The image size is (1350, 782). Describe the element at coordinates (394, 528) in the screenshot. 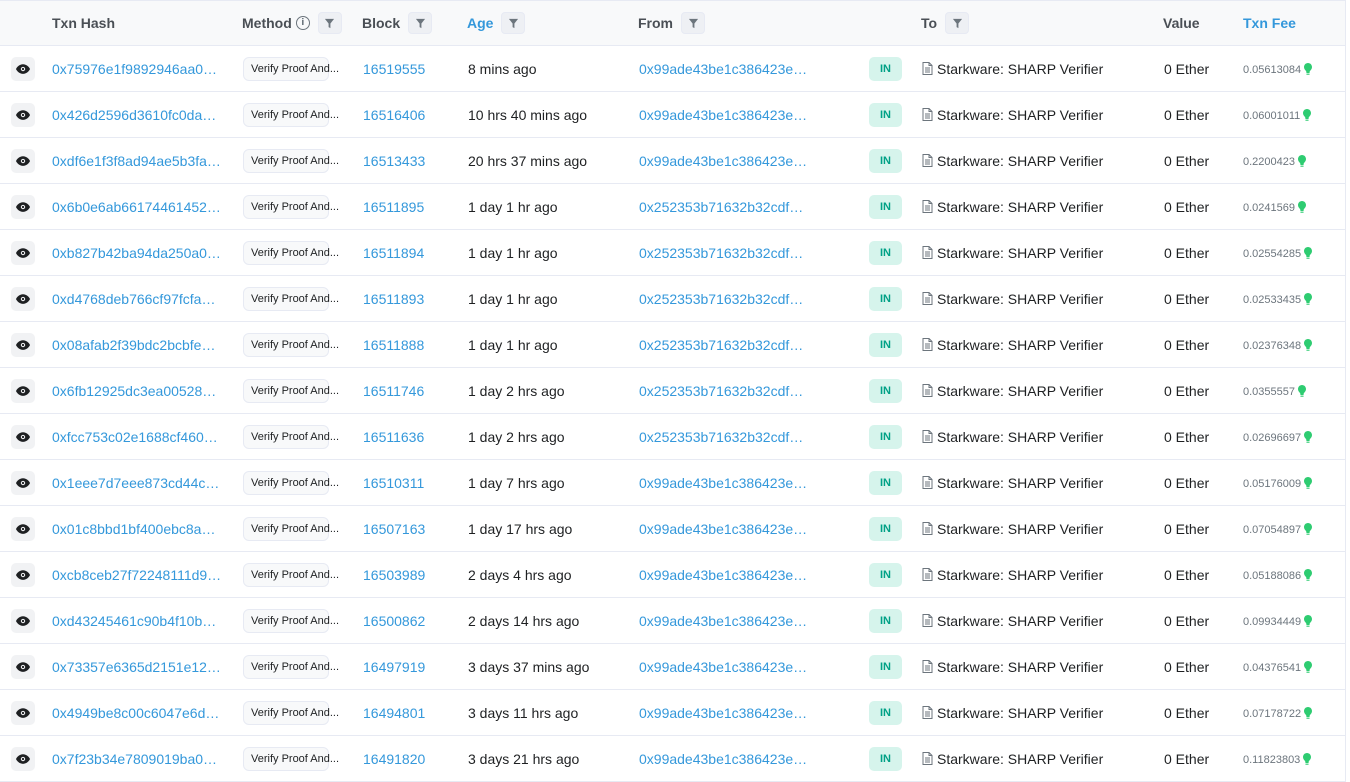

I see `block-link: 16507163` at that location.